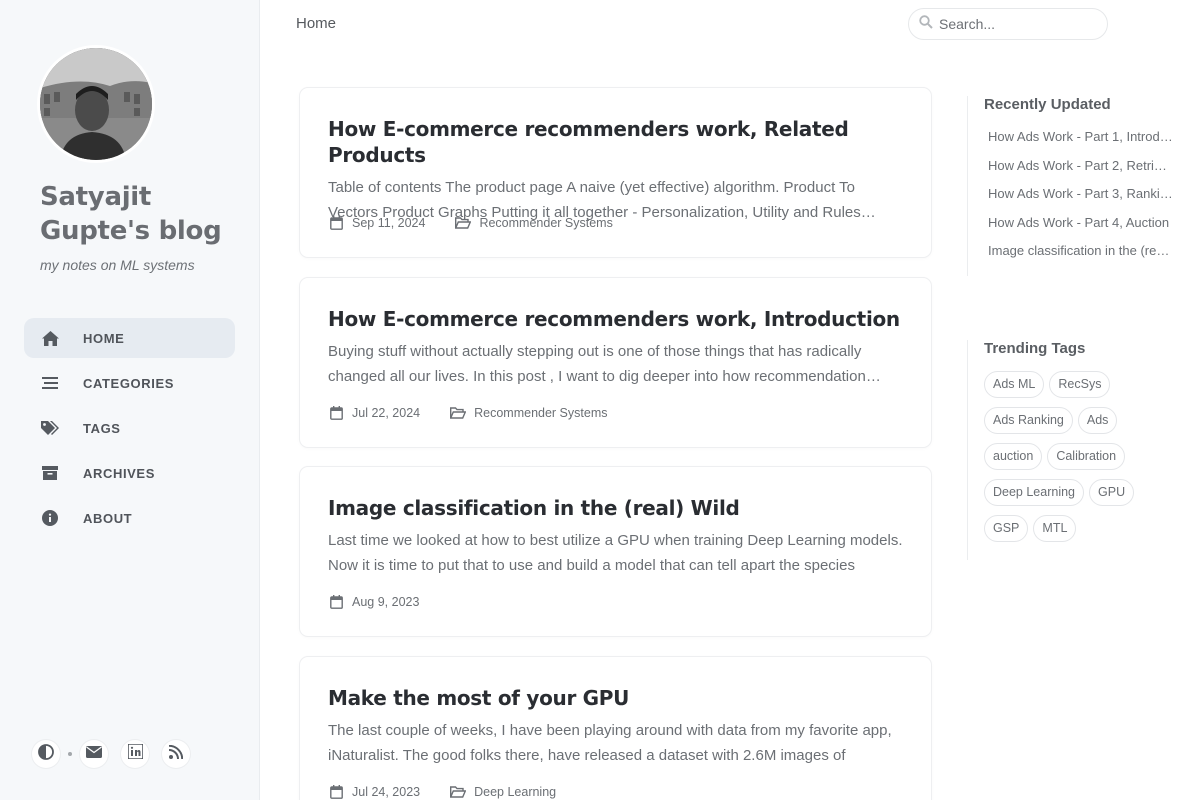  What do you see at coordinates (50, 518) in the screenshot?
I see `info-circle-icon` at bounding box center [50, 518].